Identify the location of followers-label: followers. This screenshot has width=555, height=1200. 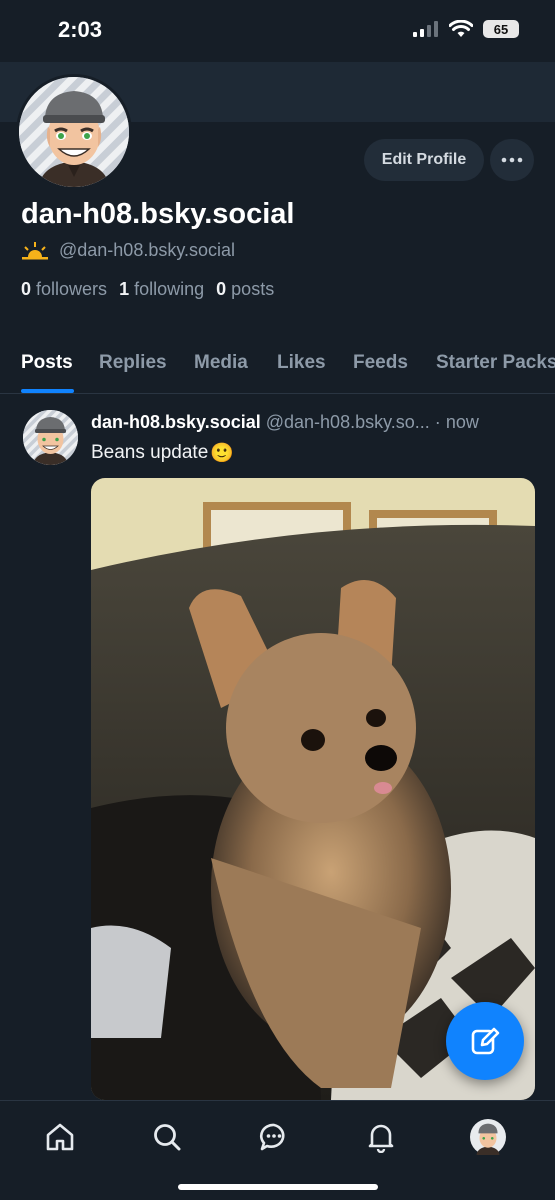
(72, 289).